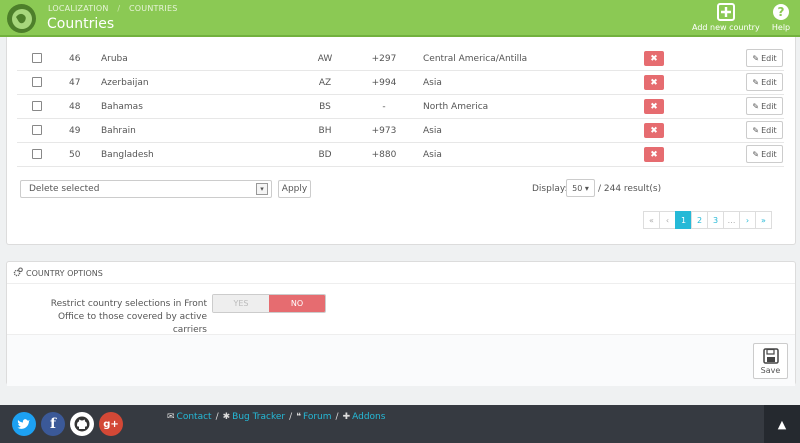  What do you see at coordinates (58, 273) in the screenshot?
I see `panel-heading: COUNTRY OPTIONS` at bounding box center [58, 273].